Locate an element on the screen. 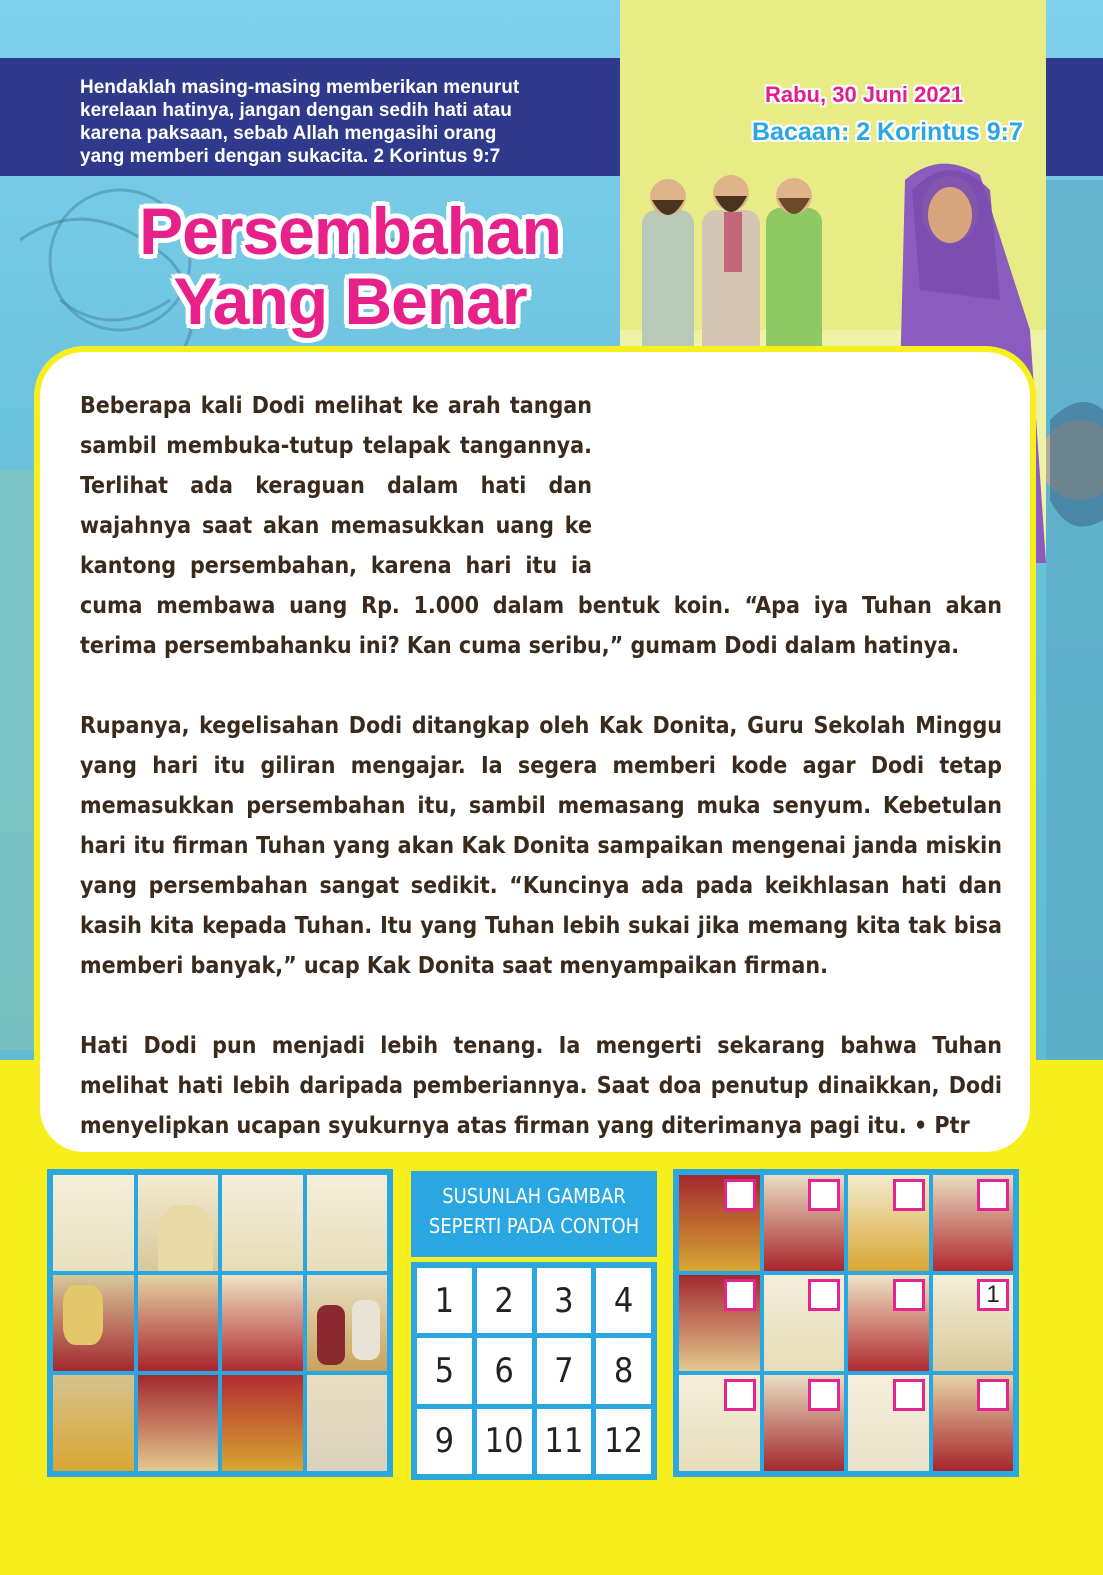 This screenshot has width=1103, height=1575. date-label: Rabu, 30 Juni 2021 is located at coordinates (864, 94).